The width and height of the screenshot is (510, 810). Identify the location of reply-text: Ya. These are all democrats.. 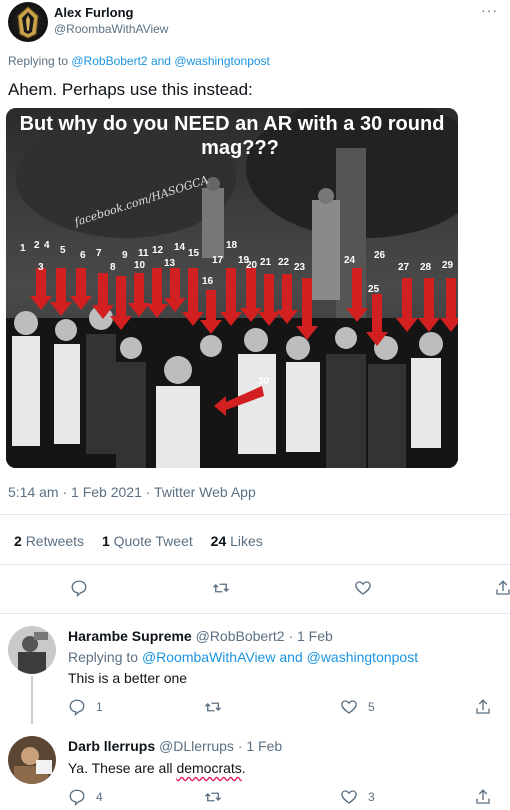
(157, 768).